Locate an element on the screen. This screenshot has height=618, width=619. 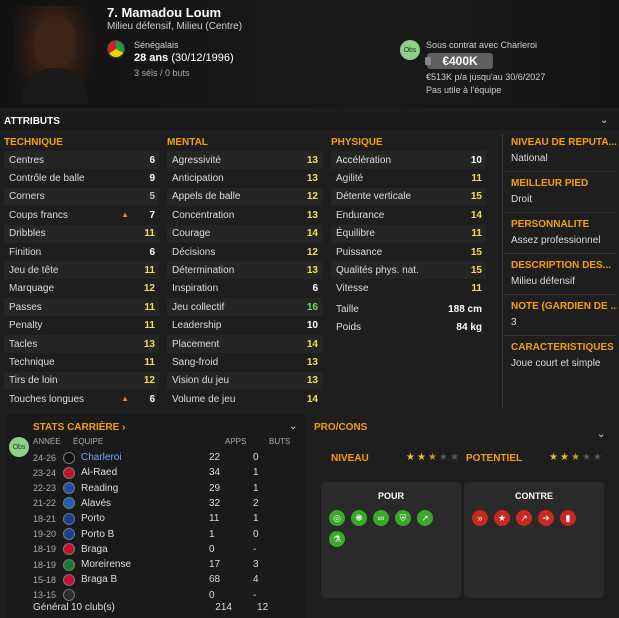
attribute-row: Sang-froid 13 is located at coordinates (244, 362).